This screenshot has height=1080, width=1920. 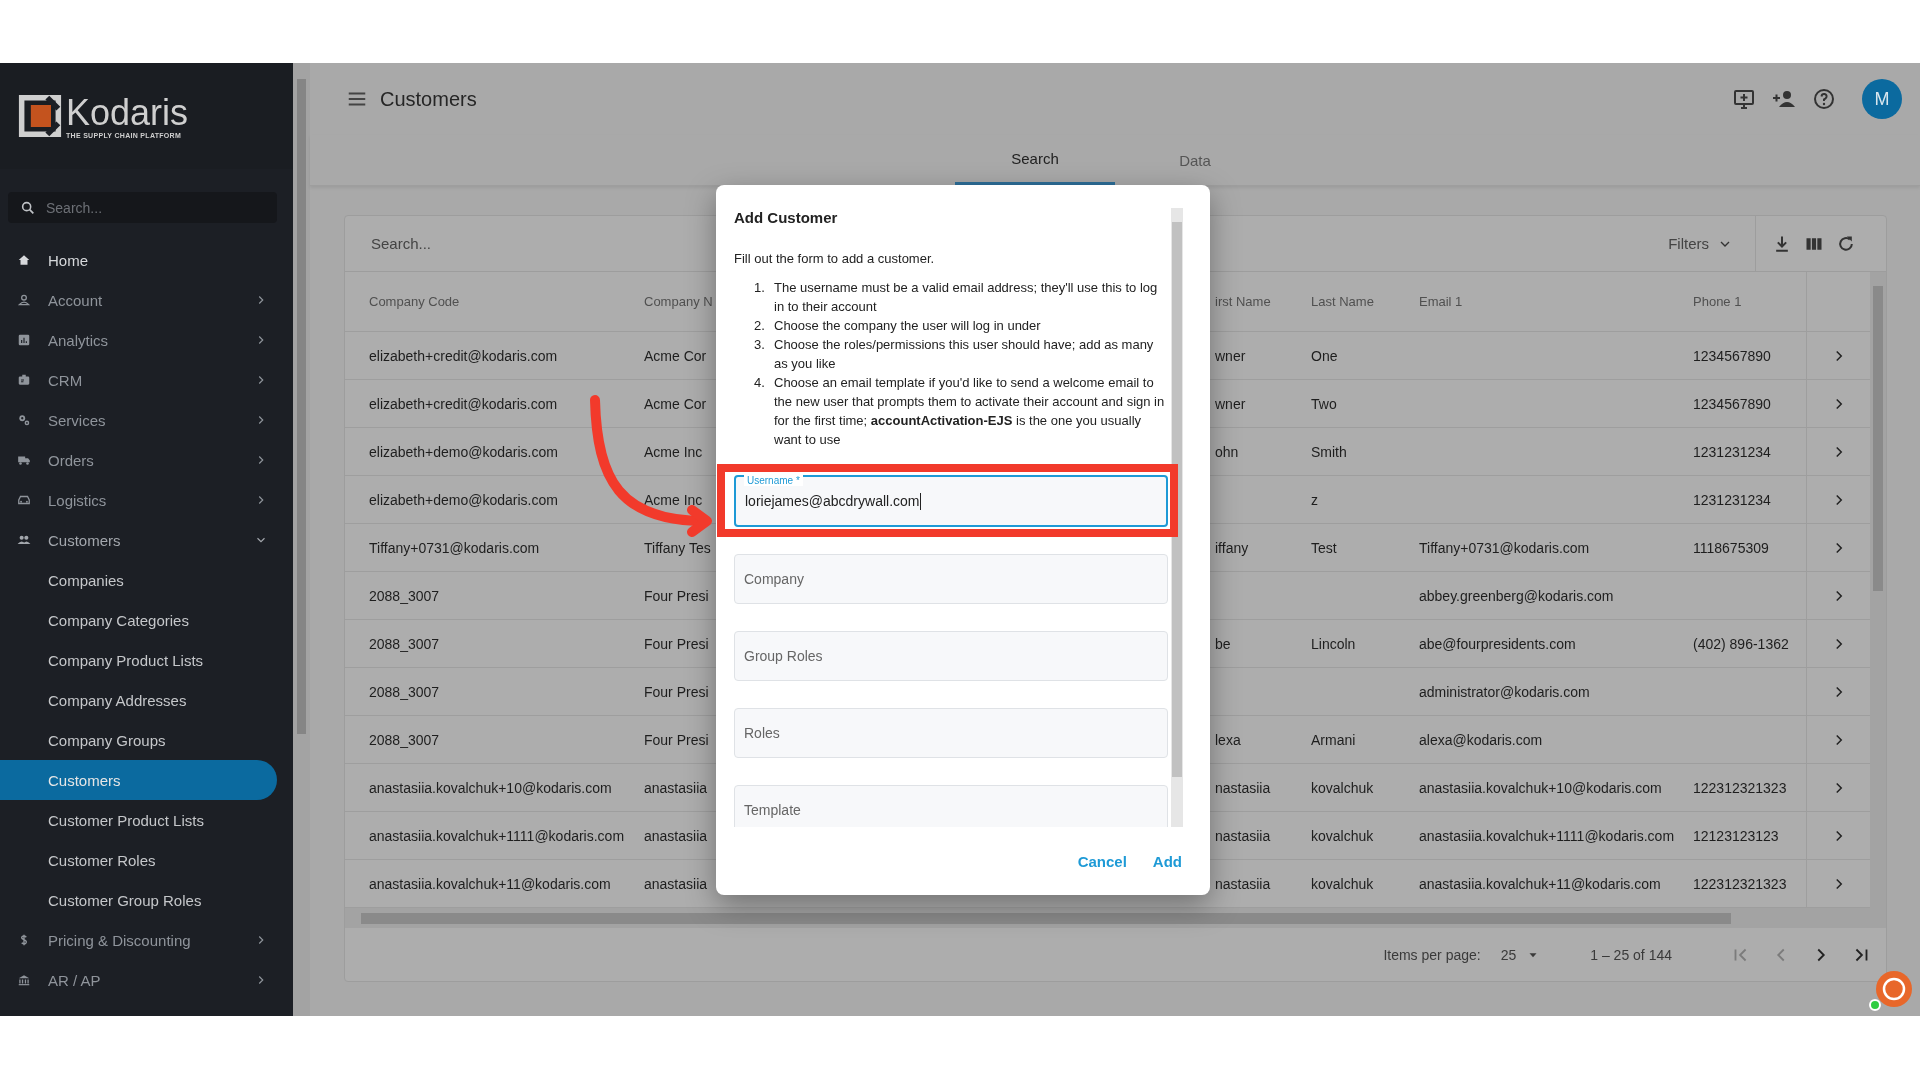 What do you see at coordinates (1517, 595) in the screenshot?
I see `table-cell-text: abbey.greenberg@kodaris.com` at bounding box center [1517, 595].